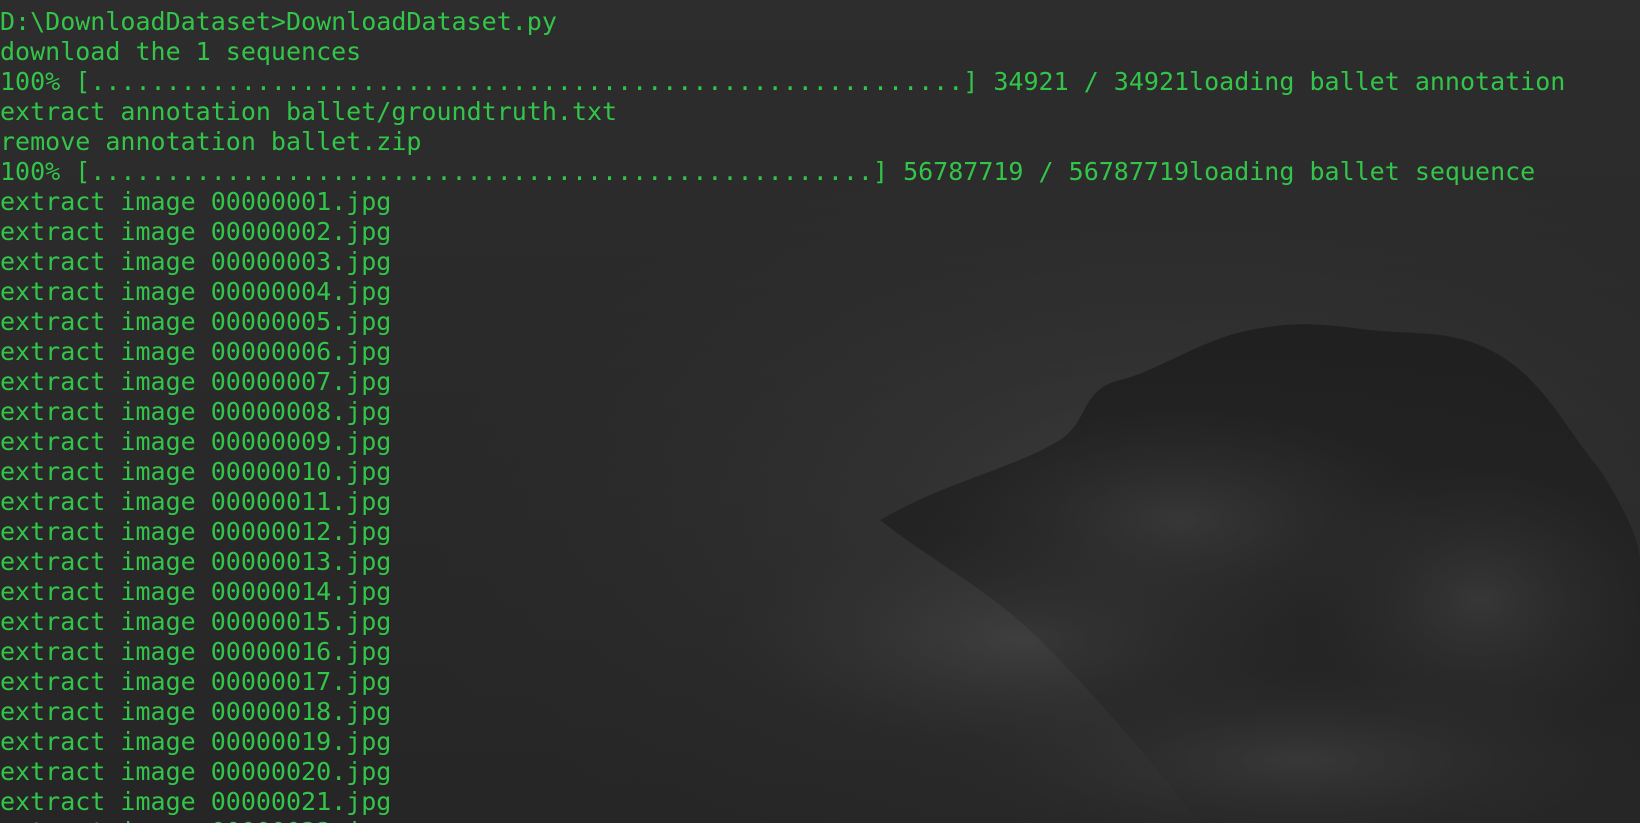  What do you see at coordinates (278, 21) in the screenshot?
I see `terminal-line: D:\DownloadDataset>DownloadDataset.py` at bounding box center [278, 21].